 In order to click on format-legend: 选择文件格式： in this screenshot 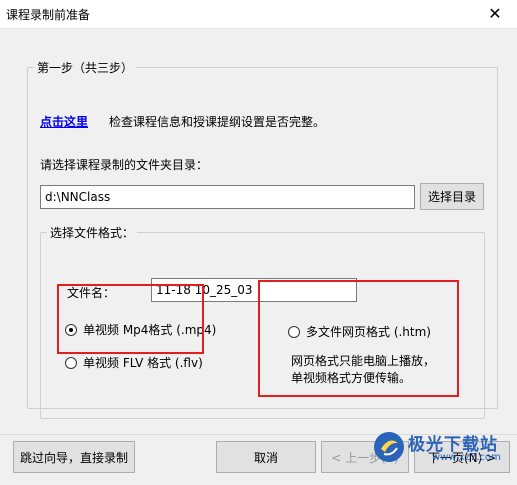, I will do `click(92, 233)`.